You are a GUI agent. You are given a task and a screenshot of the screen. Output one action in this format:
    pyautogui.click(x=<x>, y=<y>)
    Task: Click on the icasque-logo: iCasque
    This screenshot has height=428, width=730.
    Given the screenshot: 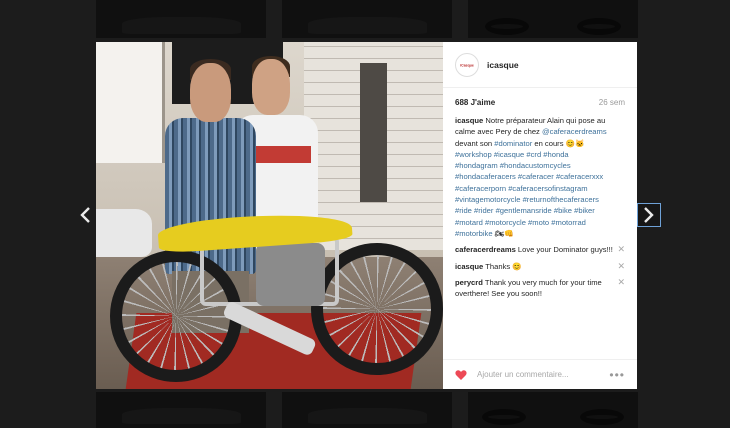 What is the action you would take?
    pyautogui.click(x=467, y=64)
    